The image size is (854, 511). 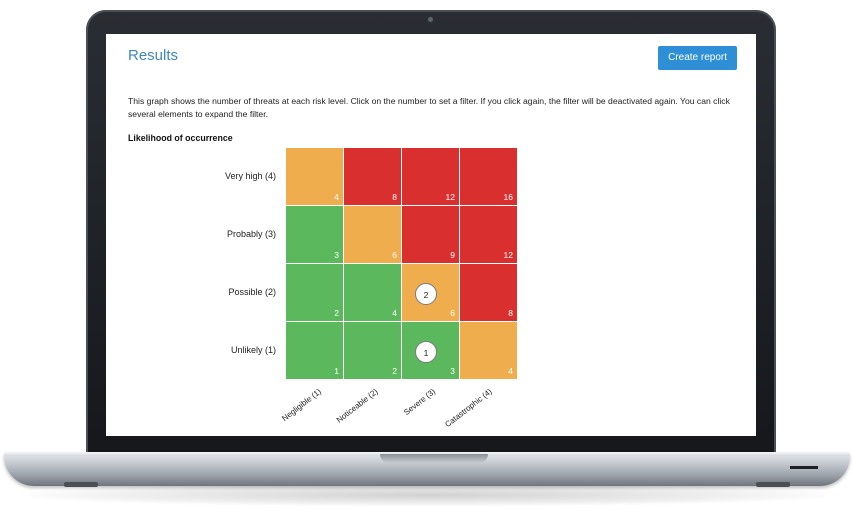 What do you see at coordinates (419, 402) in the screenshot?
I see `column-label-severe: Severe (3)` at bounding box center [419, 402].